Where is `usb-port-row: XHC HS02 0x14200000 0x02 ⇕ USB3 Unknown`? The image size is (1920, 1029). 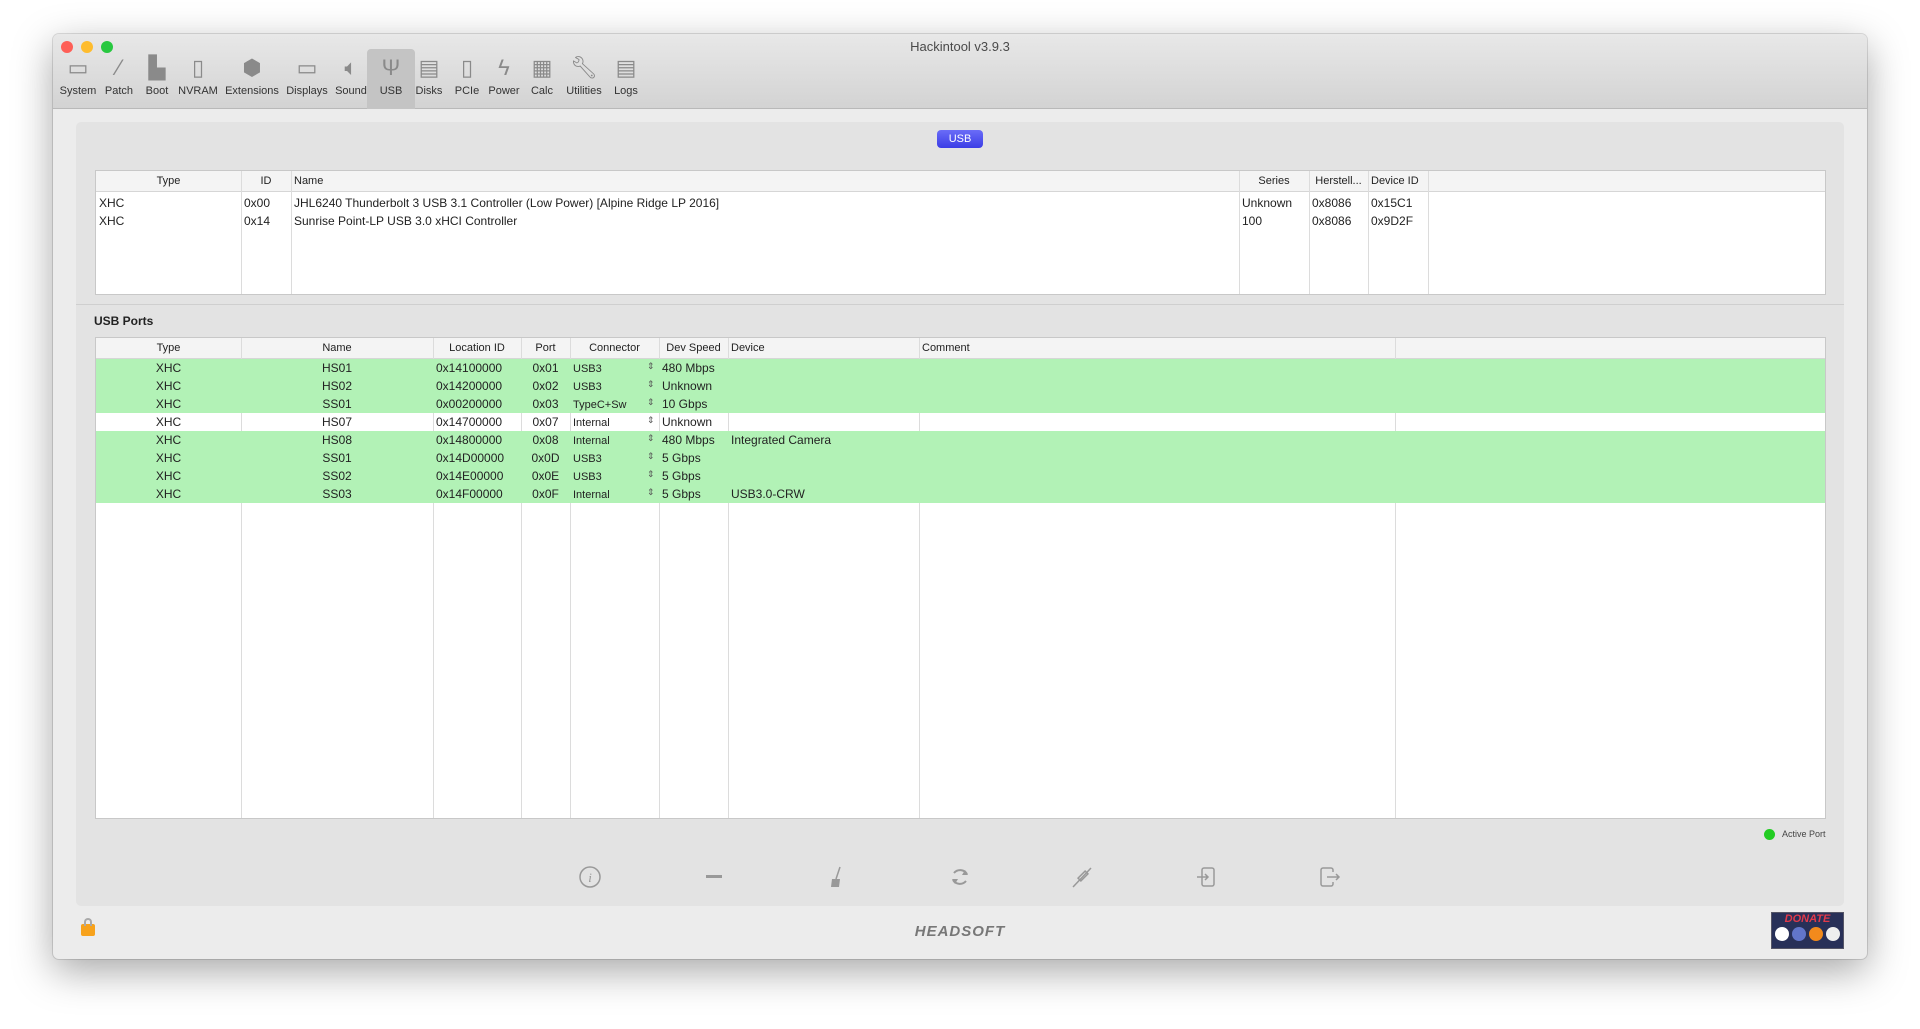 usb-port-row: XHC HS02 0x14200000 0x02 ⇕ USB3 Unknown is located at coordinates (960, 386).